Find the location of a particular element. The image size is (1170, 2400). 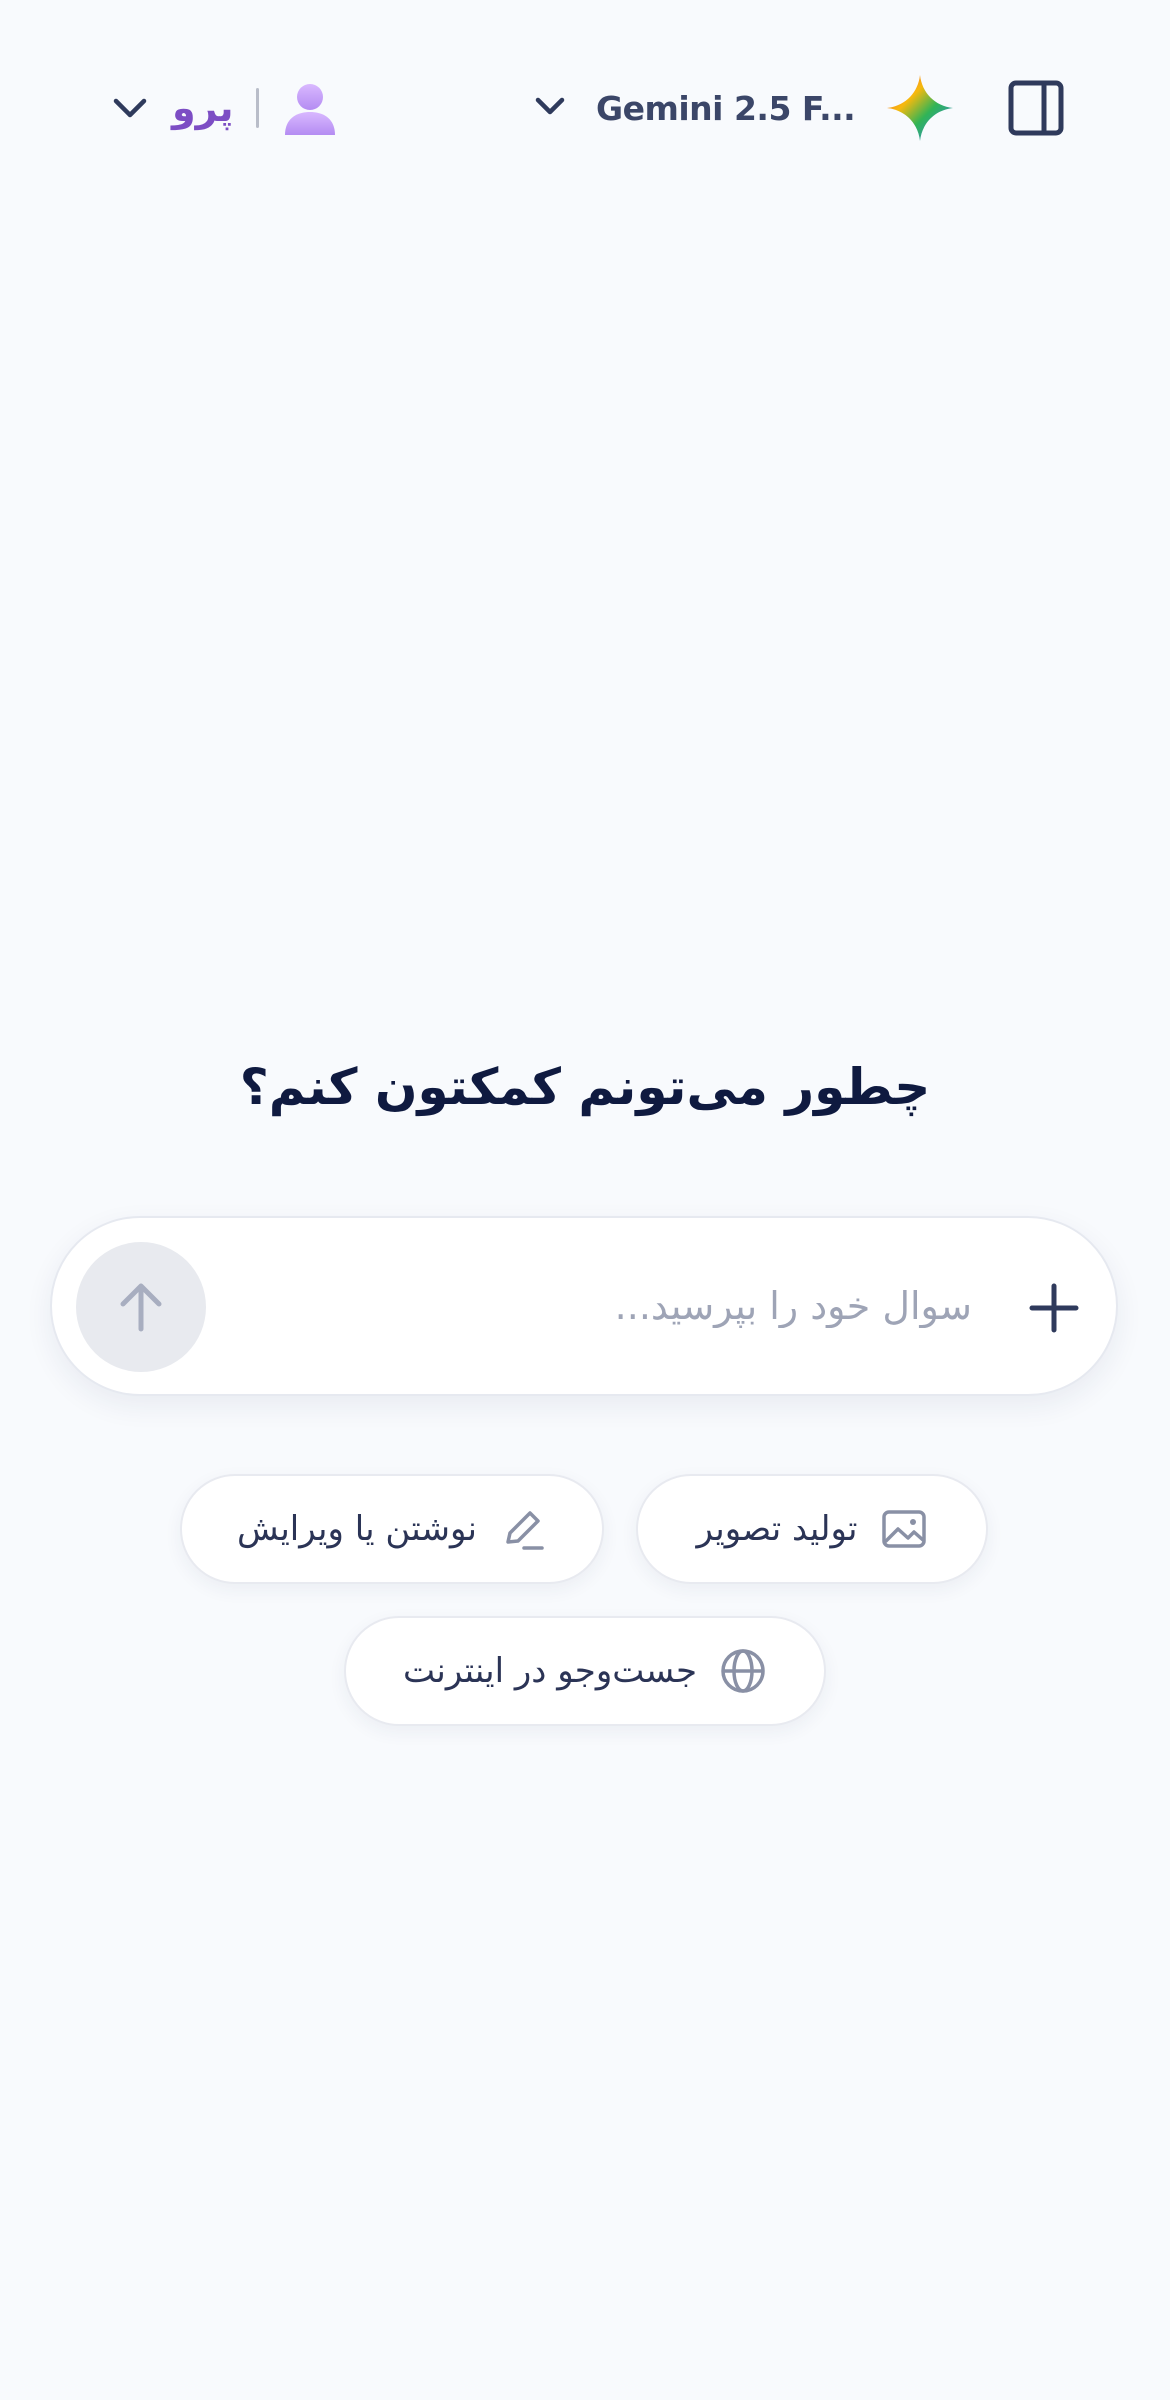

send-button is located at coordinates (141, 1307).